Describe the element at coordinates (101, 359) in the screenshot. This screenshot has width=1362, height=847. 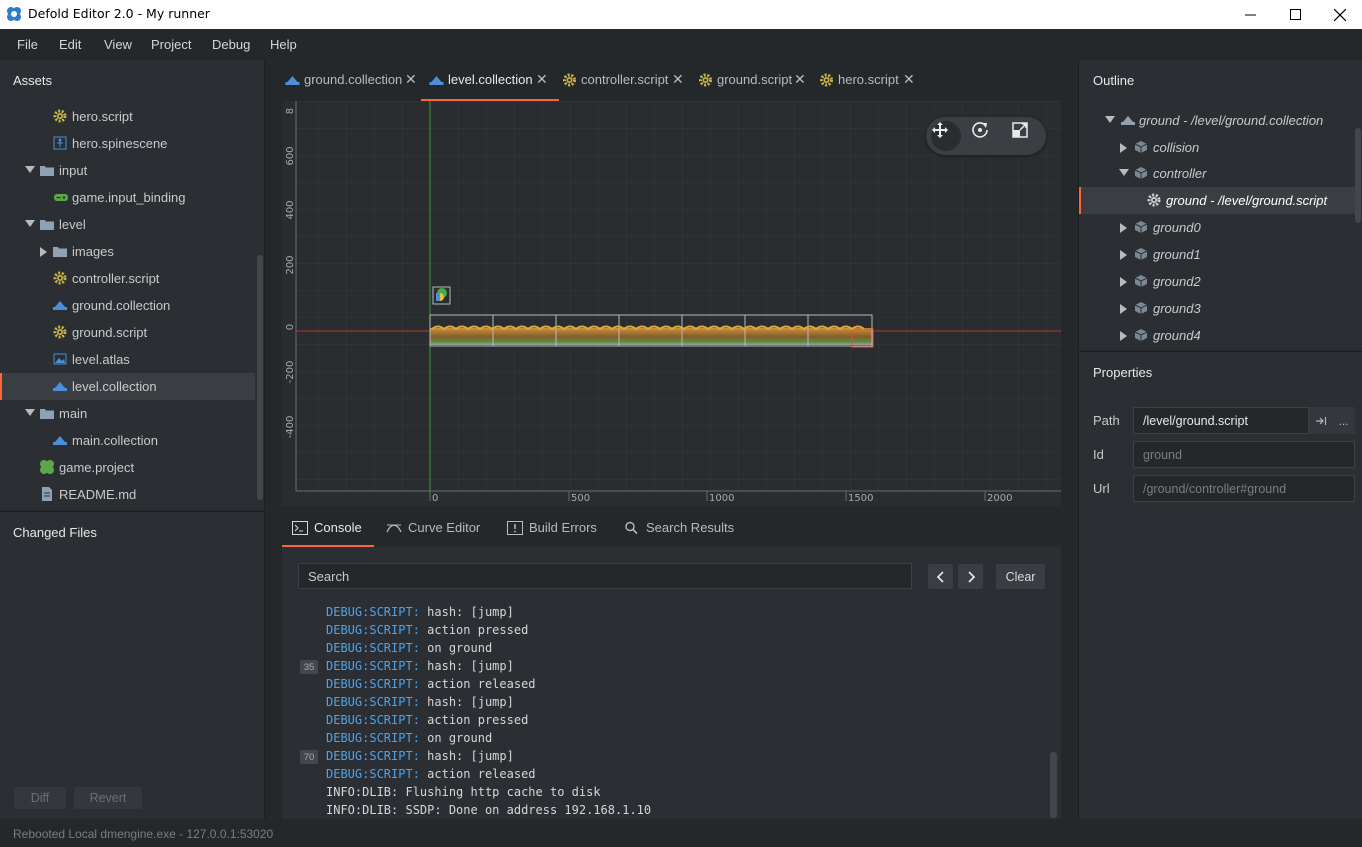
I see `asset-label: level.atlas` at that location.